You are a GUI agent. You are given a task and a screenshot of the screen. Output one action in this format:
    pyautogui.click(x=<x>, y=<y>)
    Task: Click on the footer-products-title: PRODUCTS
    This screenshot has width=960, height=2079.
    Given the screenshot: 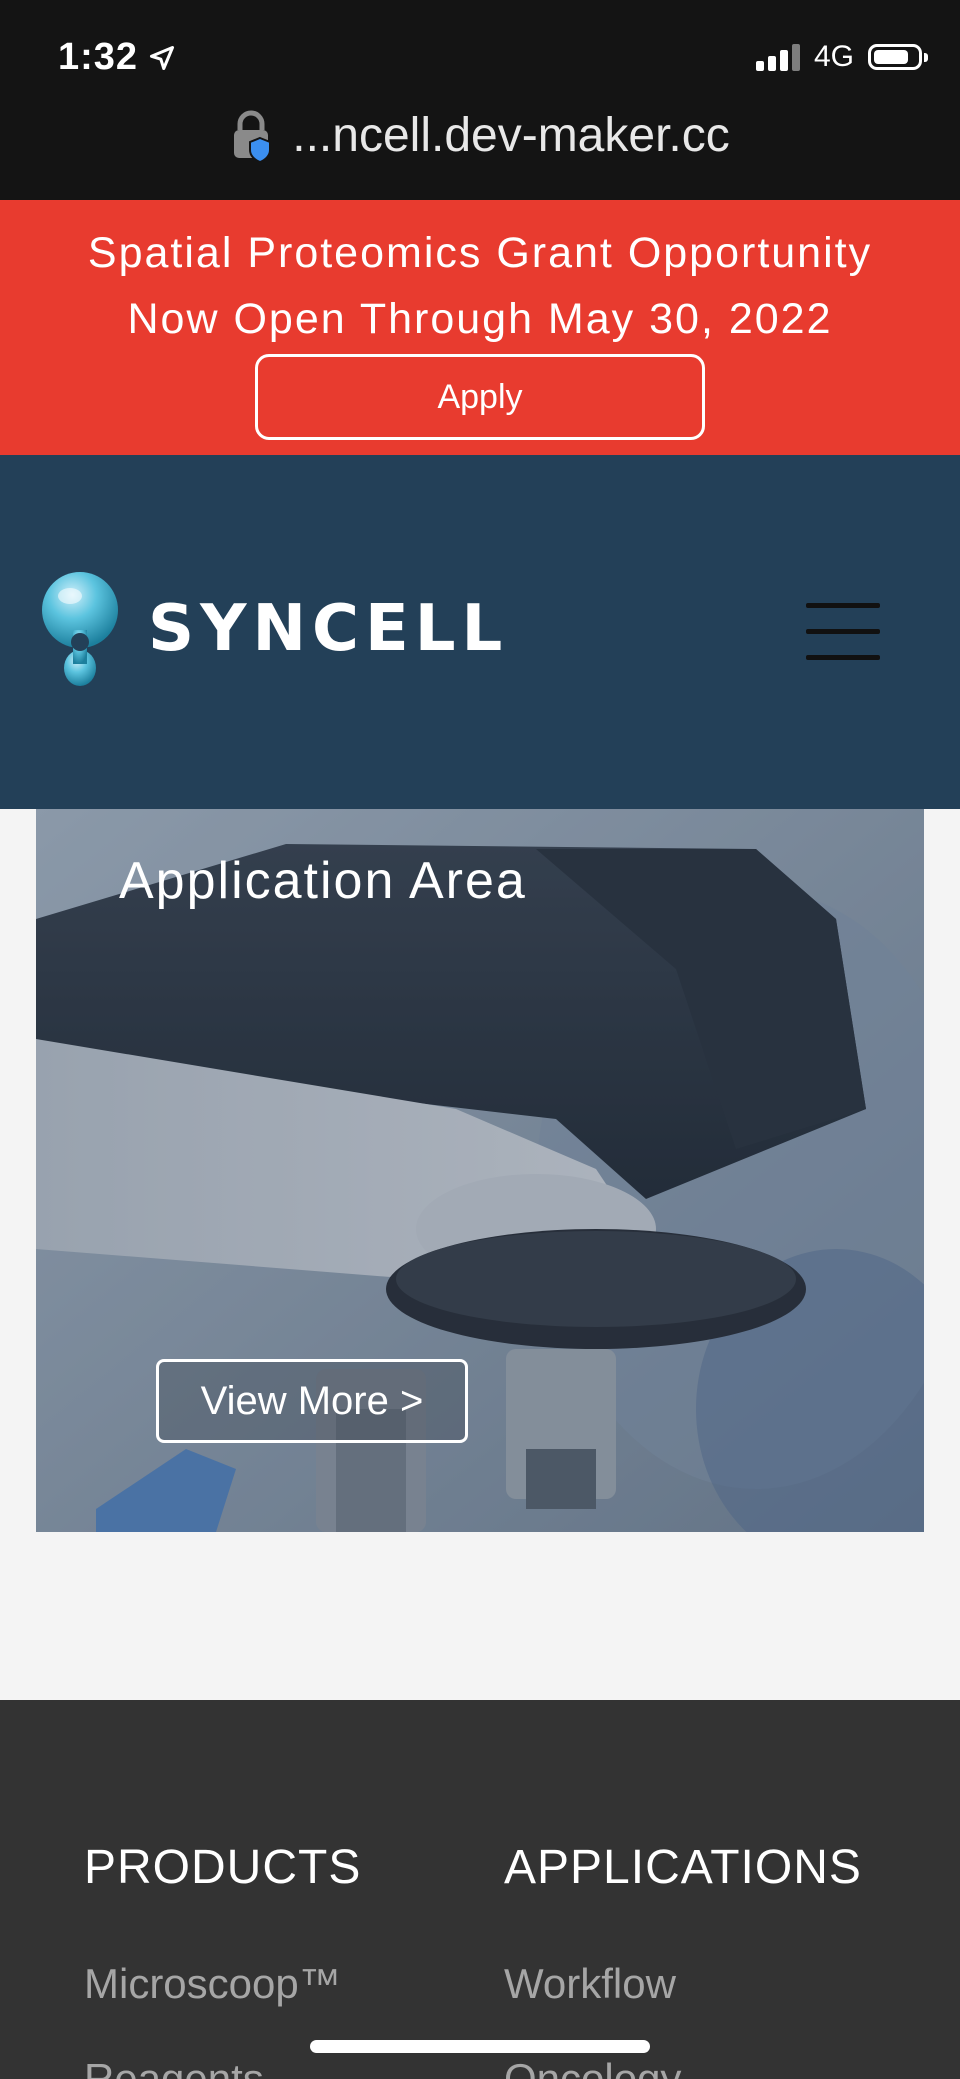 What is the action you would take?
    pyautogui.click(x=223, y=1867)
    